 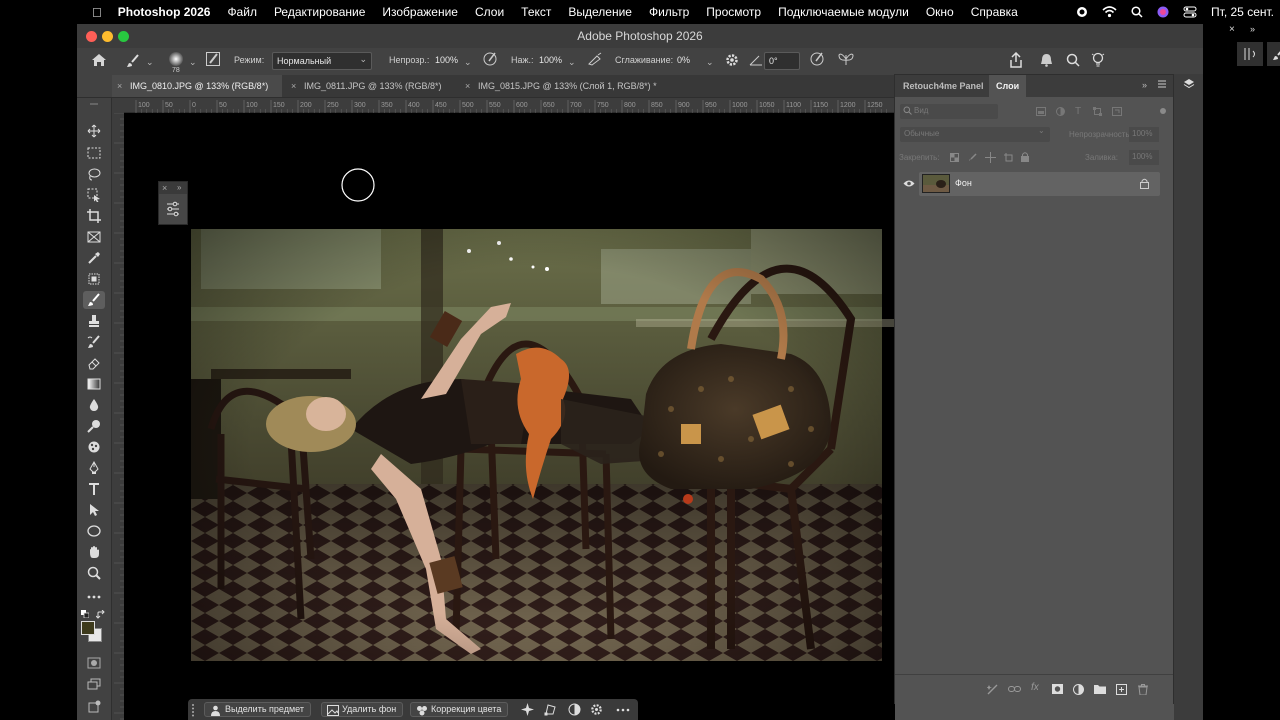 I want to click on color-correction-button: Коррекция цвета, so click(x=459, y=709).